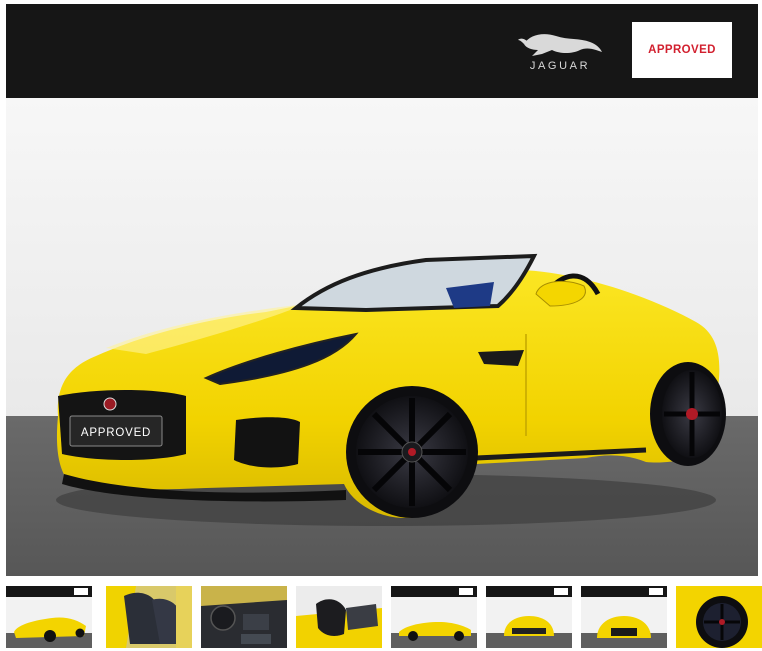 The width and height of the screenshot is (762, 651). I want to click on side-vent, so click(501, 358).